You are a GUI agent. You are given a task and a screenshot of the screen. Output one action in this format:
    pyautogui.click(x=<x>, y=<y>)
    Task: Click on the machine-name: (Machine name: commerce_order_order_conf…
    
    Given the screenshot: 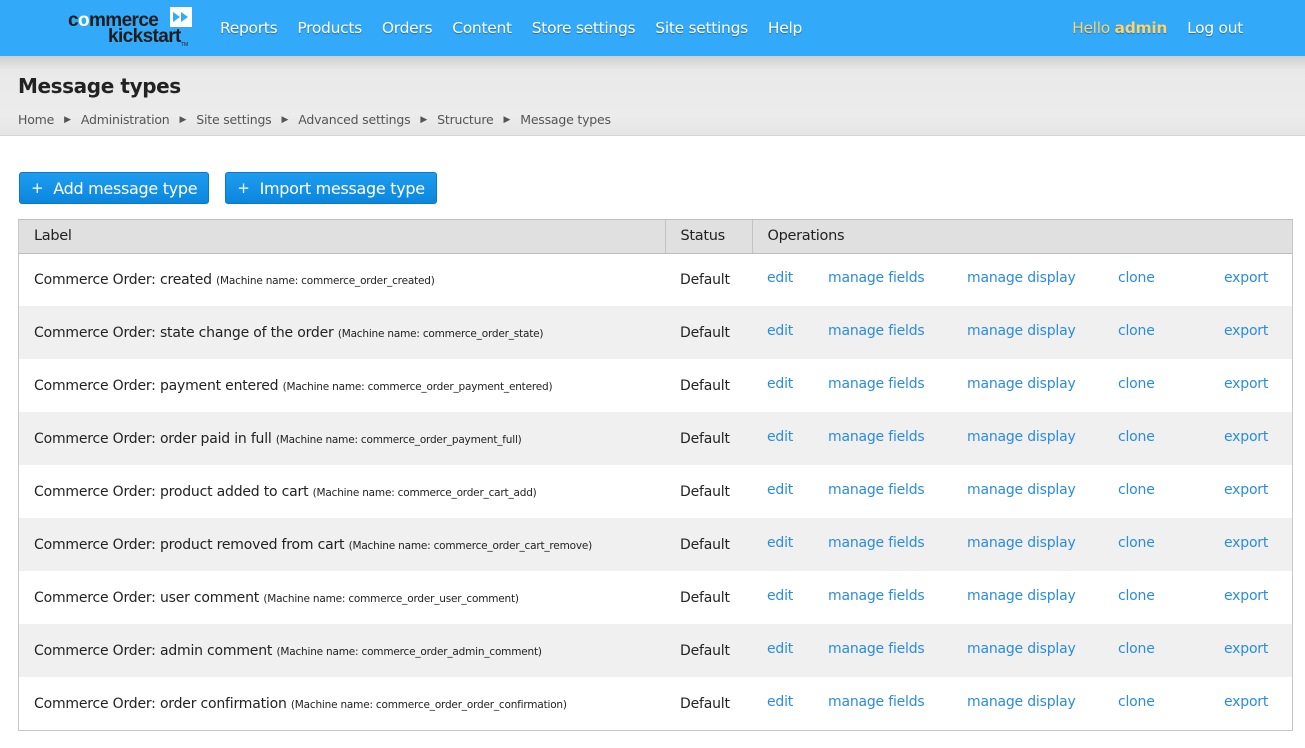 What is the action you would take?
    pyautogui.click(x=428, y=704)
    